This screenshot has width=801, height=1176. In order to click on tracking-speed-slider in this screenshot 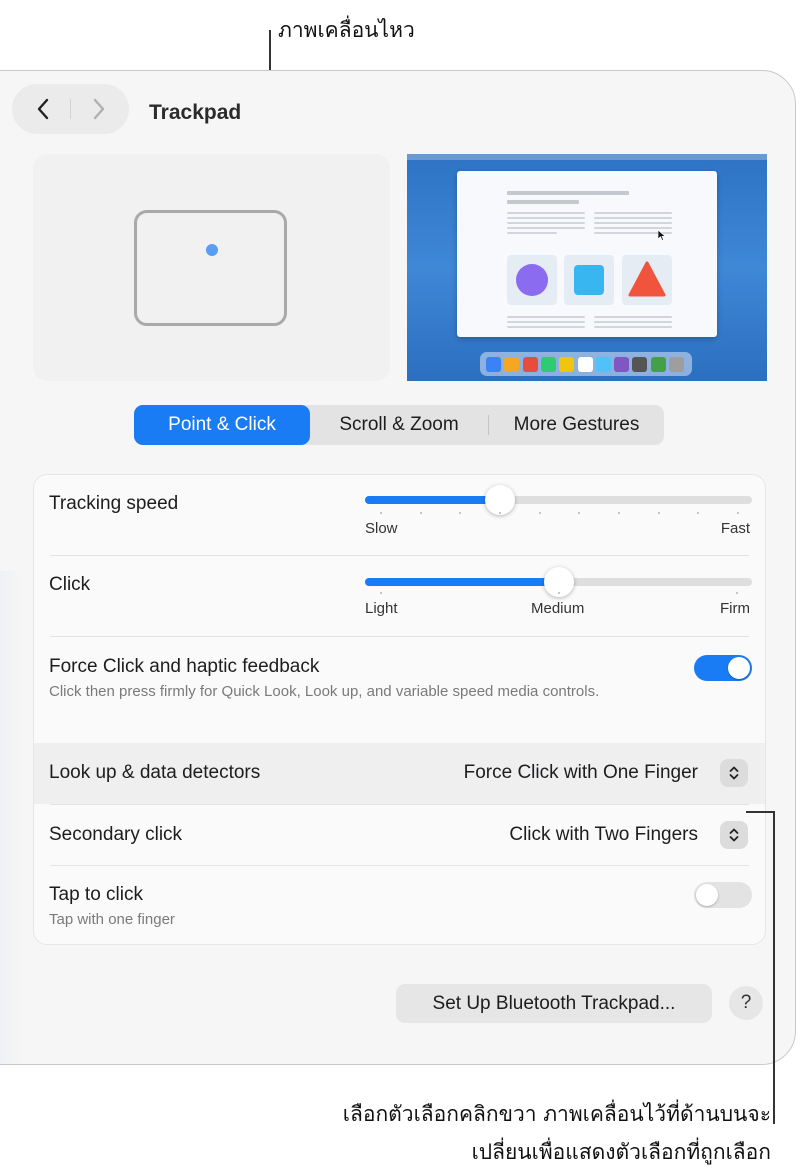, I will do `click(558, 500)`.